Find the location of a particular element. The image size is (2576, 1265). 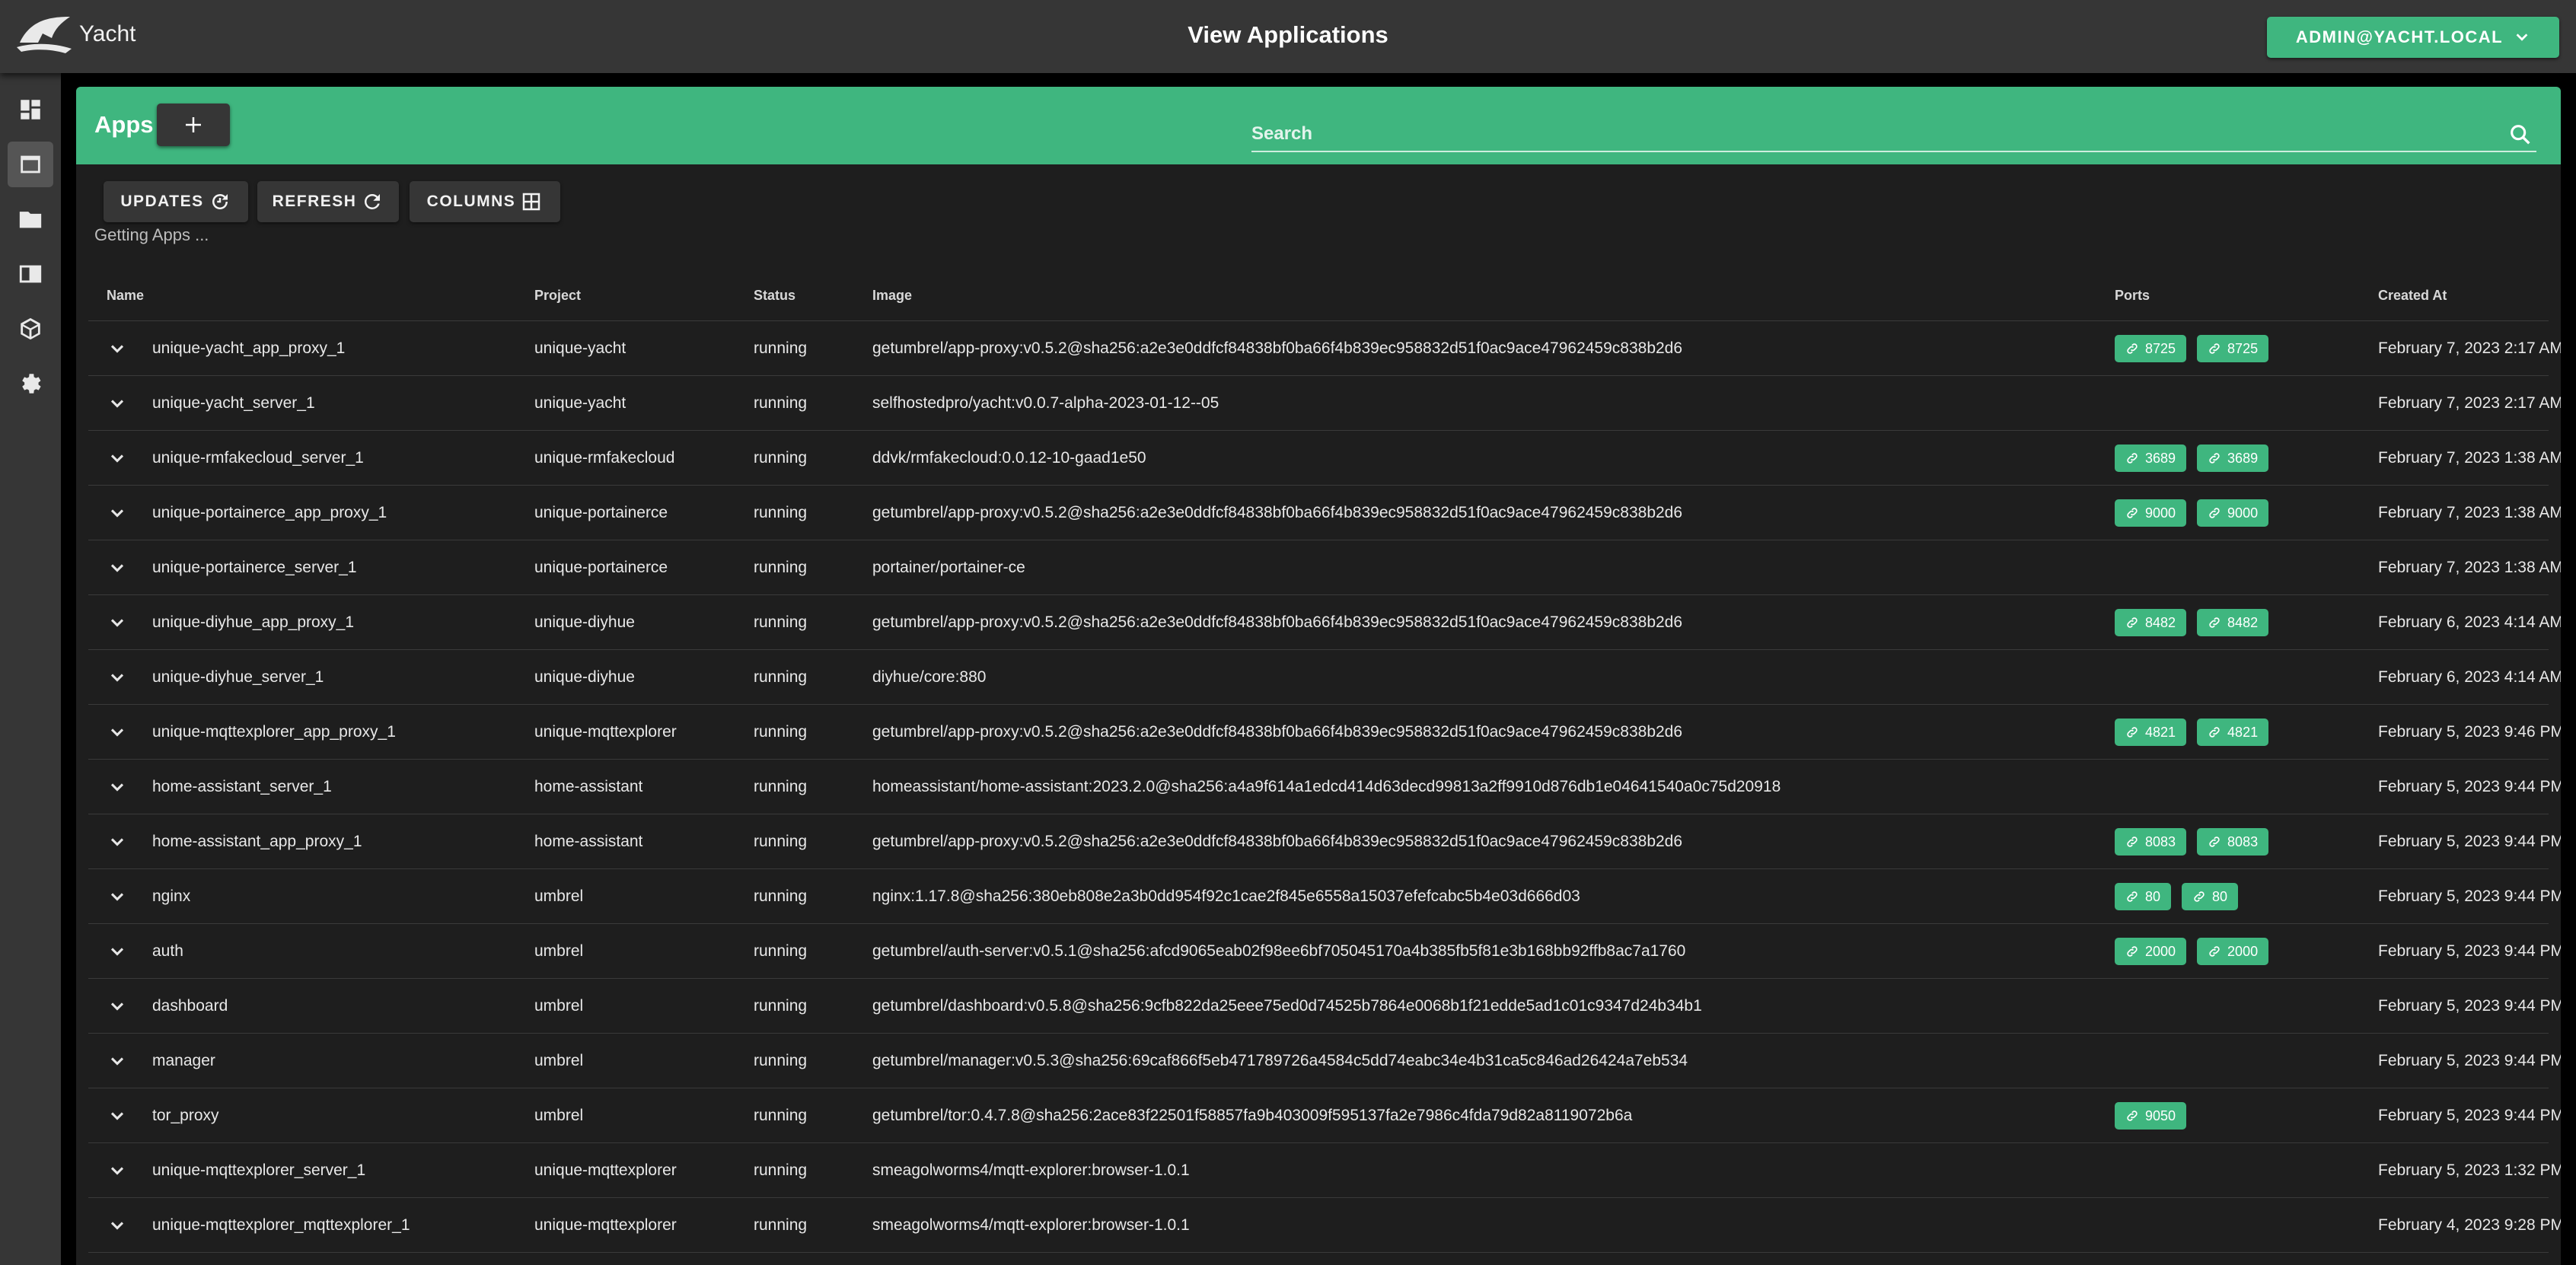

project-cell: unique-mqttexplorer is located at coordinates (606, 1225).